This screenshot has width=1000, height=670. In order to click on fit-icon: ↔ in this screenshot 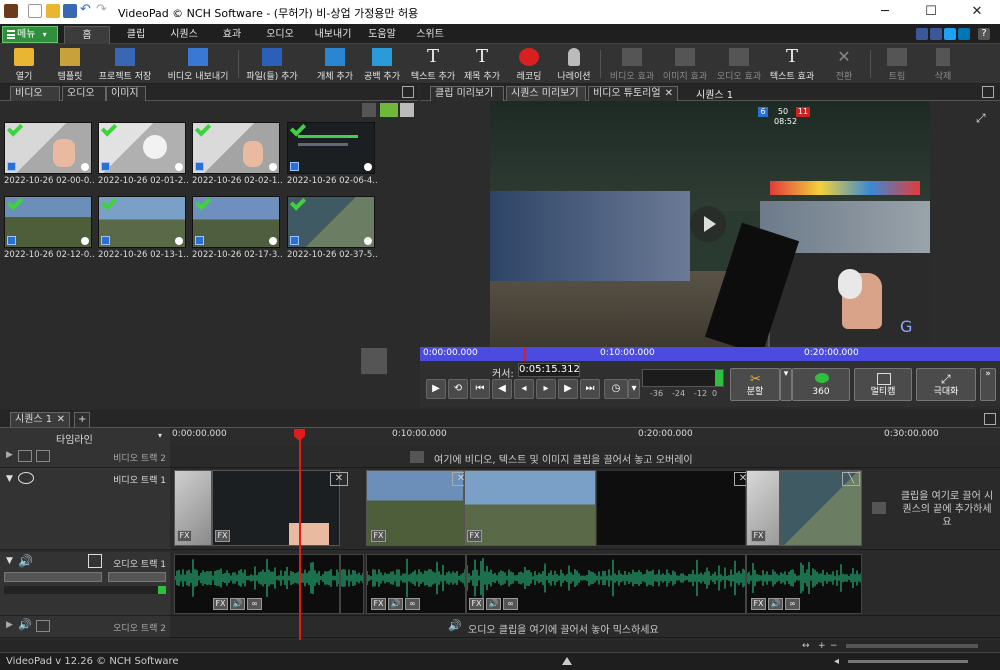, I will do `click(807, 646)`.